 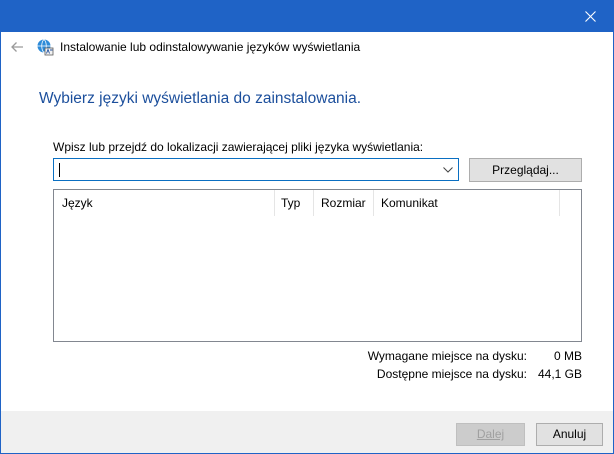 I want to click on text-caret, so click(x=59, y=170).